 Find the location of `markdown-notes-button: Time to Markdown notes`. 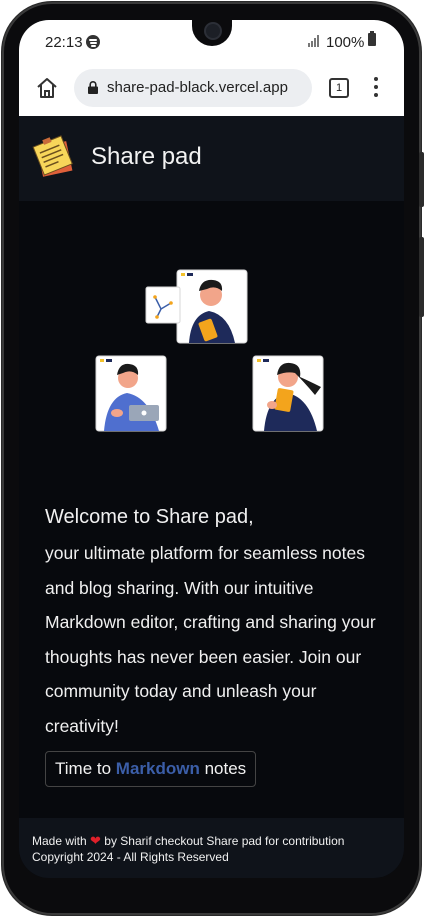

markdown-notes-button: Time to Markdown notes is located at coordinates (151, 769).